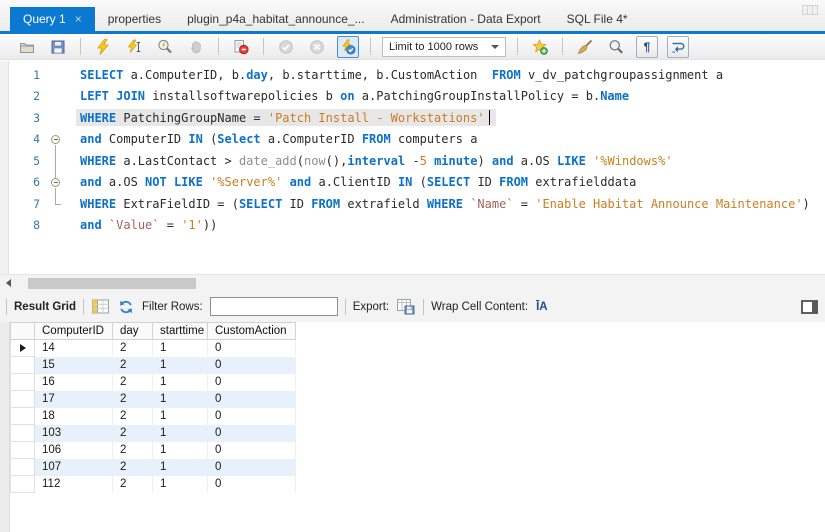 This screenshot has width=825, height=532. Describe the element at coordinates (103, 47) in the screenshot. I see `execute-script-button` at that location.